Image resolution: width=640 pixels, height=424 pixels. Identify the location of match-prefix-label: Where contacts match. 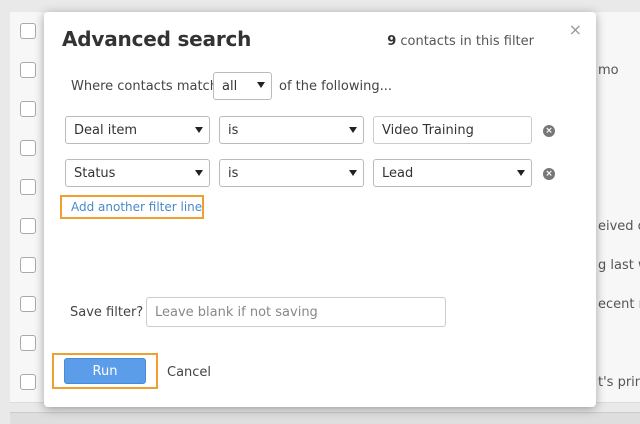
(144, 86).